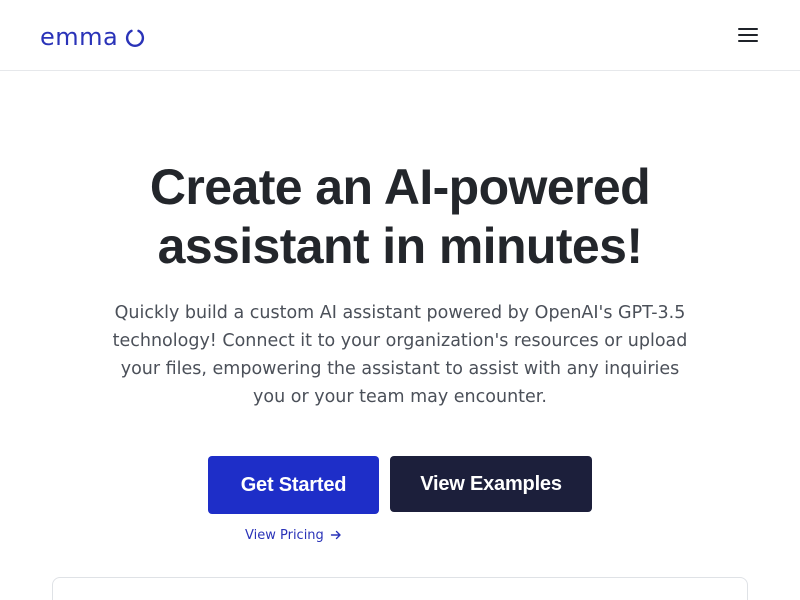  I want to click on hamburger-menu-icon, so click(748, 35).